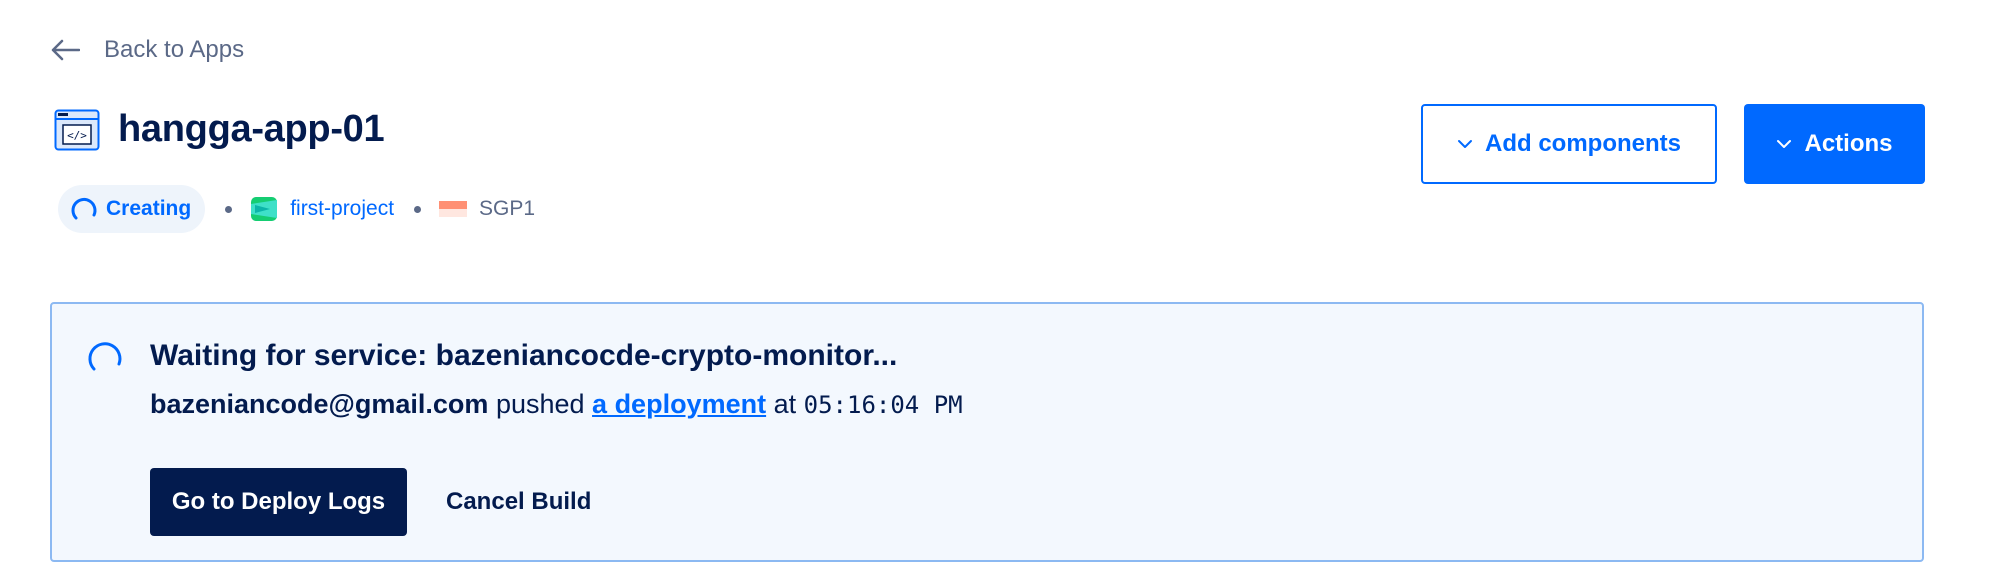 Image resolution: width=1999 pixels, height=582 pixels. What do you see at coordinates (518, 502) in the screenshot?
I see `cancel-build-button: Cancel Build` at bounding box center [518, 502].